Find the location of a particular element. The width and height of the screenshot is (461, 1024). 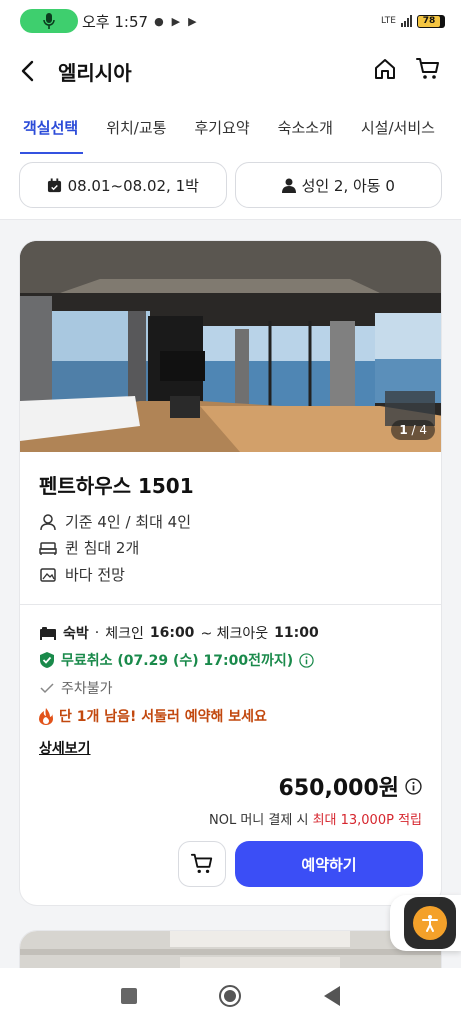

mic-indicator is located at coordinates (49, 21).